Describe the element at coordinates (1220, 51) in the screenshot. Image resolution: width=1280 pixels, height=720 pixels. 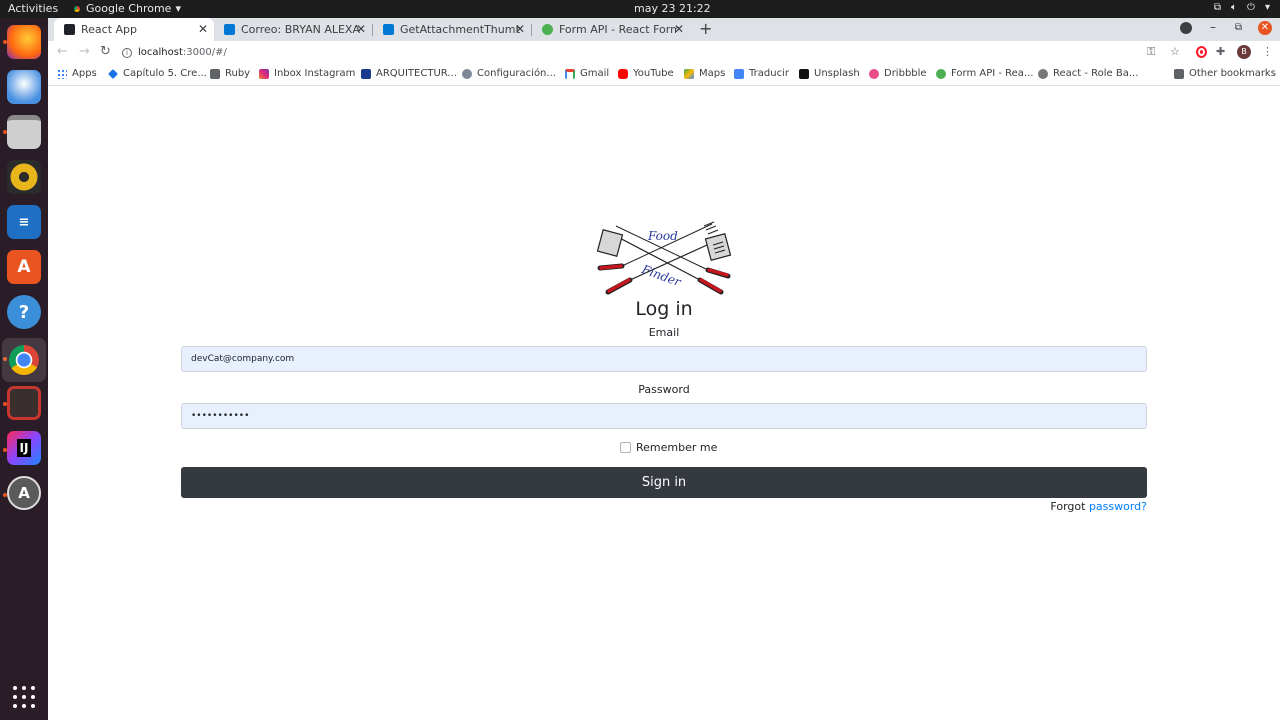
I see `extensions-puzzle-icon: ✚` at that location.